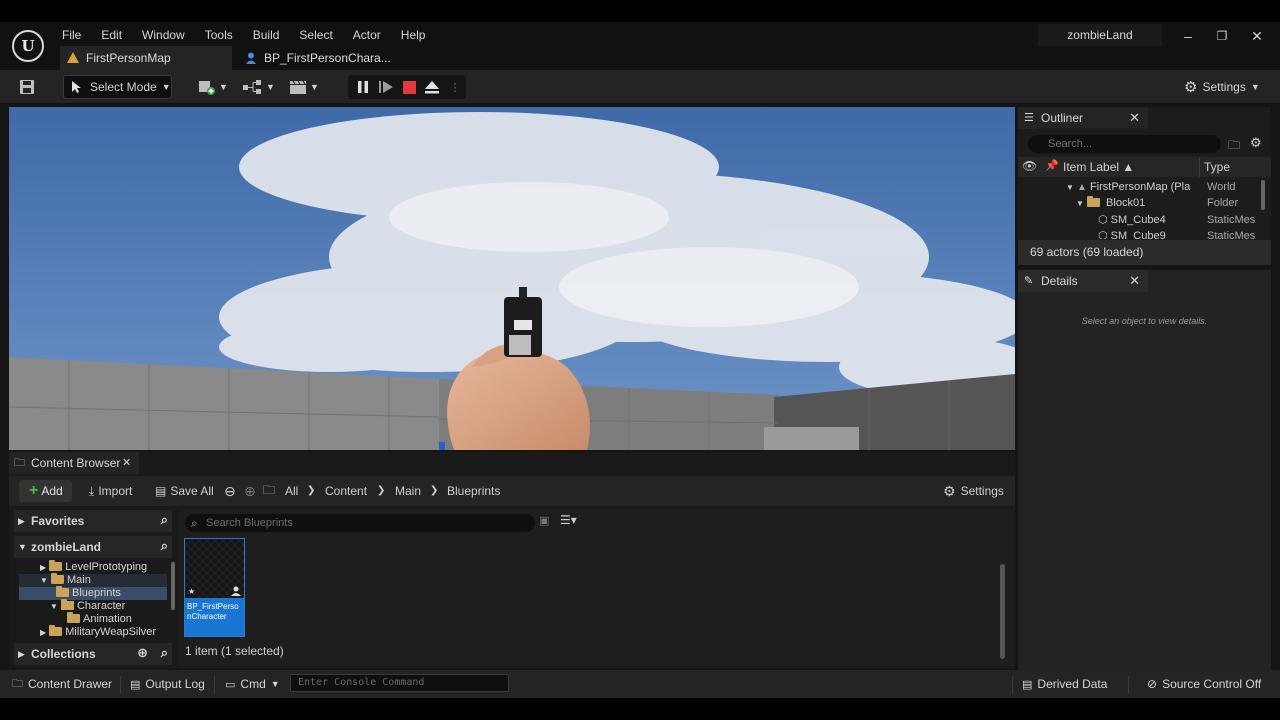  What do you see at coordinates (146, 58) in the screenshot?
I see `tab-firstpersonmap: FirstPersonMap` at bounding box center [146, 58].